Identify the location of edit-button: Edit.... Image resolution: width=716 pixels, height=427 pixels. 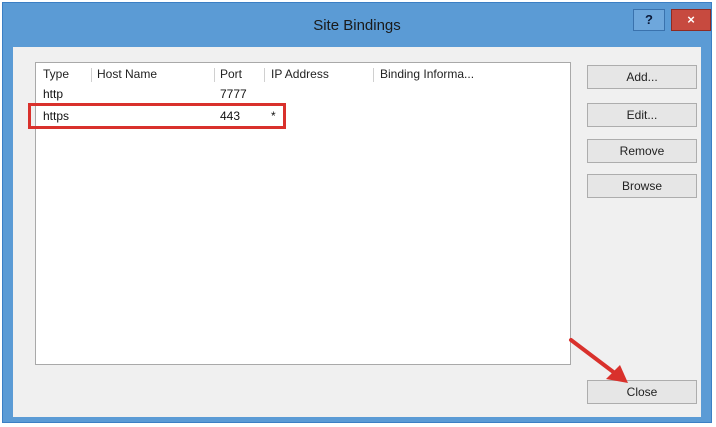
(642, 115).